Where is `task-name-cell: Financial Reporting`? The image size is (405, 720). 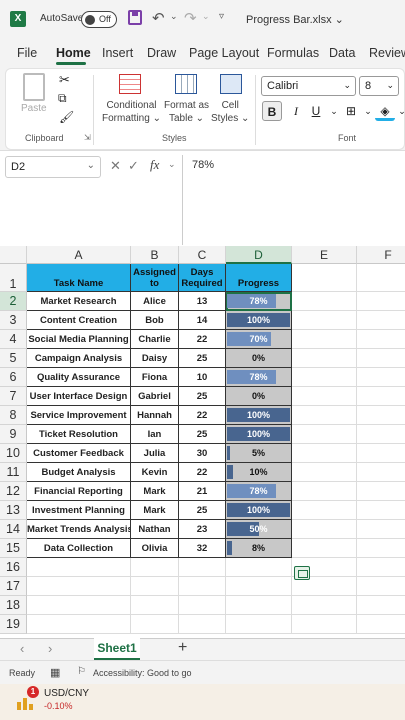 task-name-cell: Financial Reporting is located at coordinates (79, 491).